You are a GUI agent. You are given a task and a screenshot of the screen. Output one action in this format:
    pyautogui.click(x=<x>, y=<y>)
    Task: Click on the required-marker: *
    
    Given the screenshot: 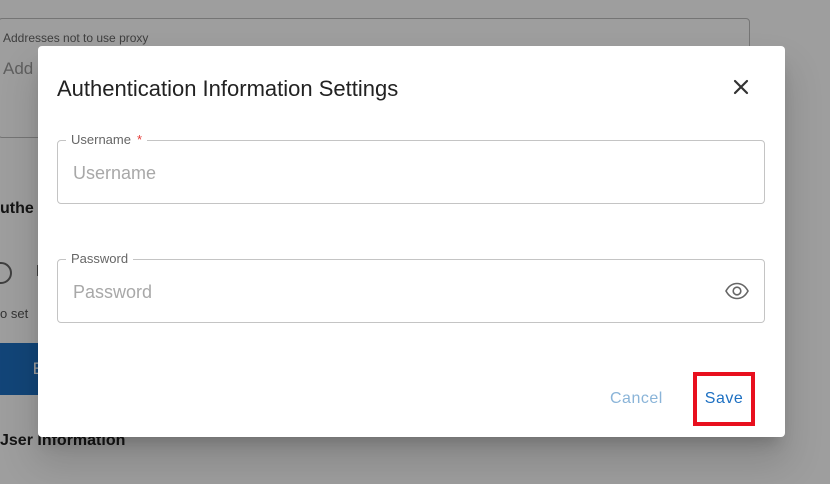 What is the action you would take?
    pyautogui.click(x=139, y=139)
    